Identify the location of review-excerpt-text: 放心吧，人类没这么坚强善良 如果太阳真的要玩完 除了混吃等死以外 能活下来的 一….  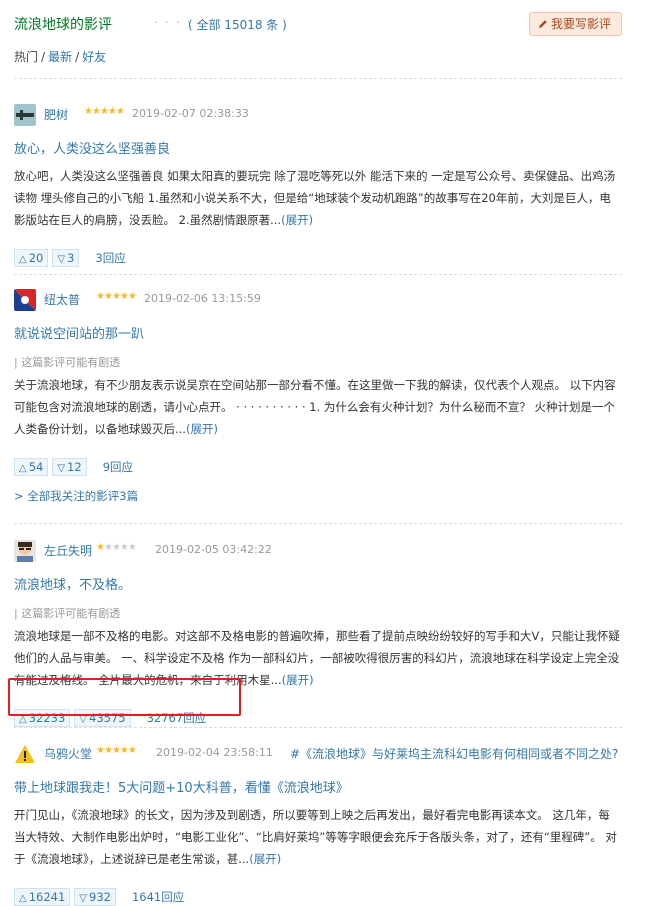
(315, 198).